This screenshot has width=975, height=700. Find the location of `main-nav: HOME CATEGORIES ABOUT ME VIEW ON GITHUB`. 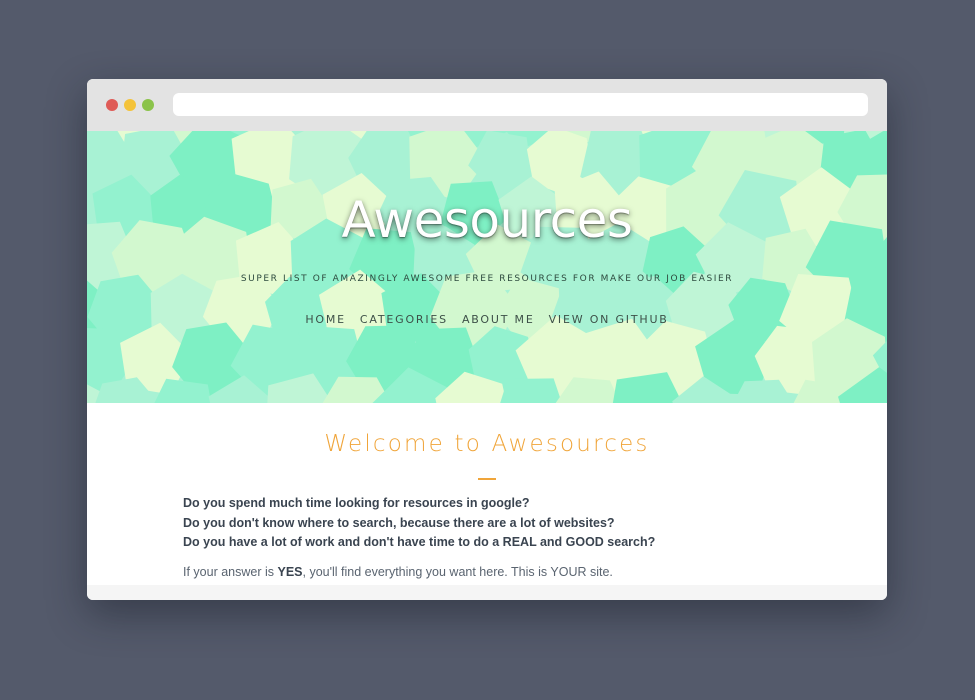

main-nav: HOME CATEGORIES ABOUT ME VIEW ON GITHUB is located at coordinates (487, 319).